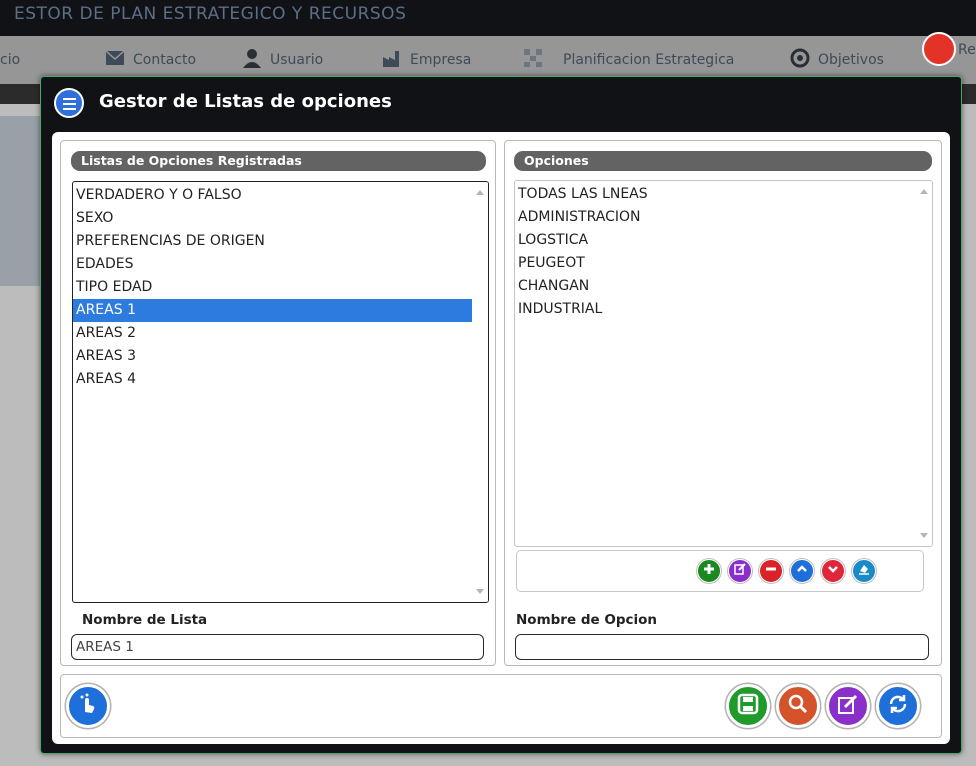 The image size is (976, 766). I want to click on factory-icon, so click(392, 60).